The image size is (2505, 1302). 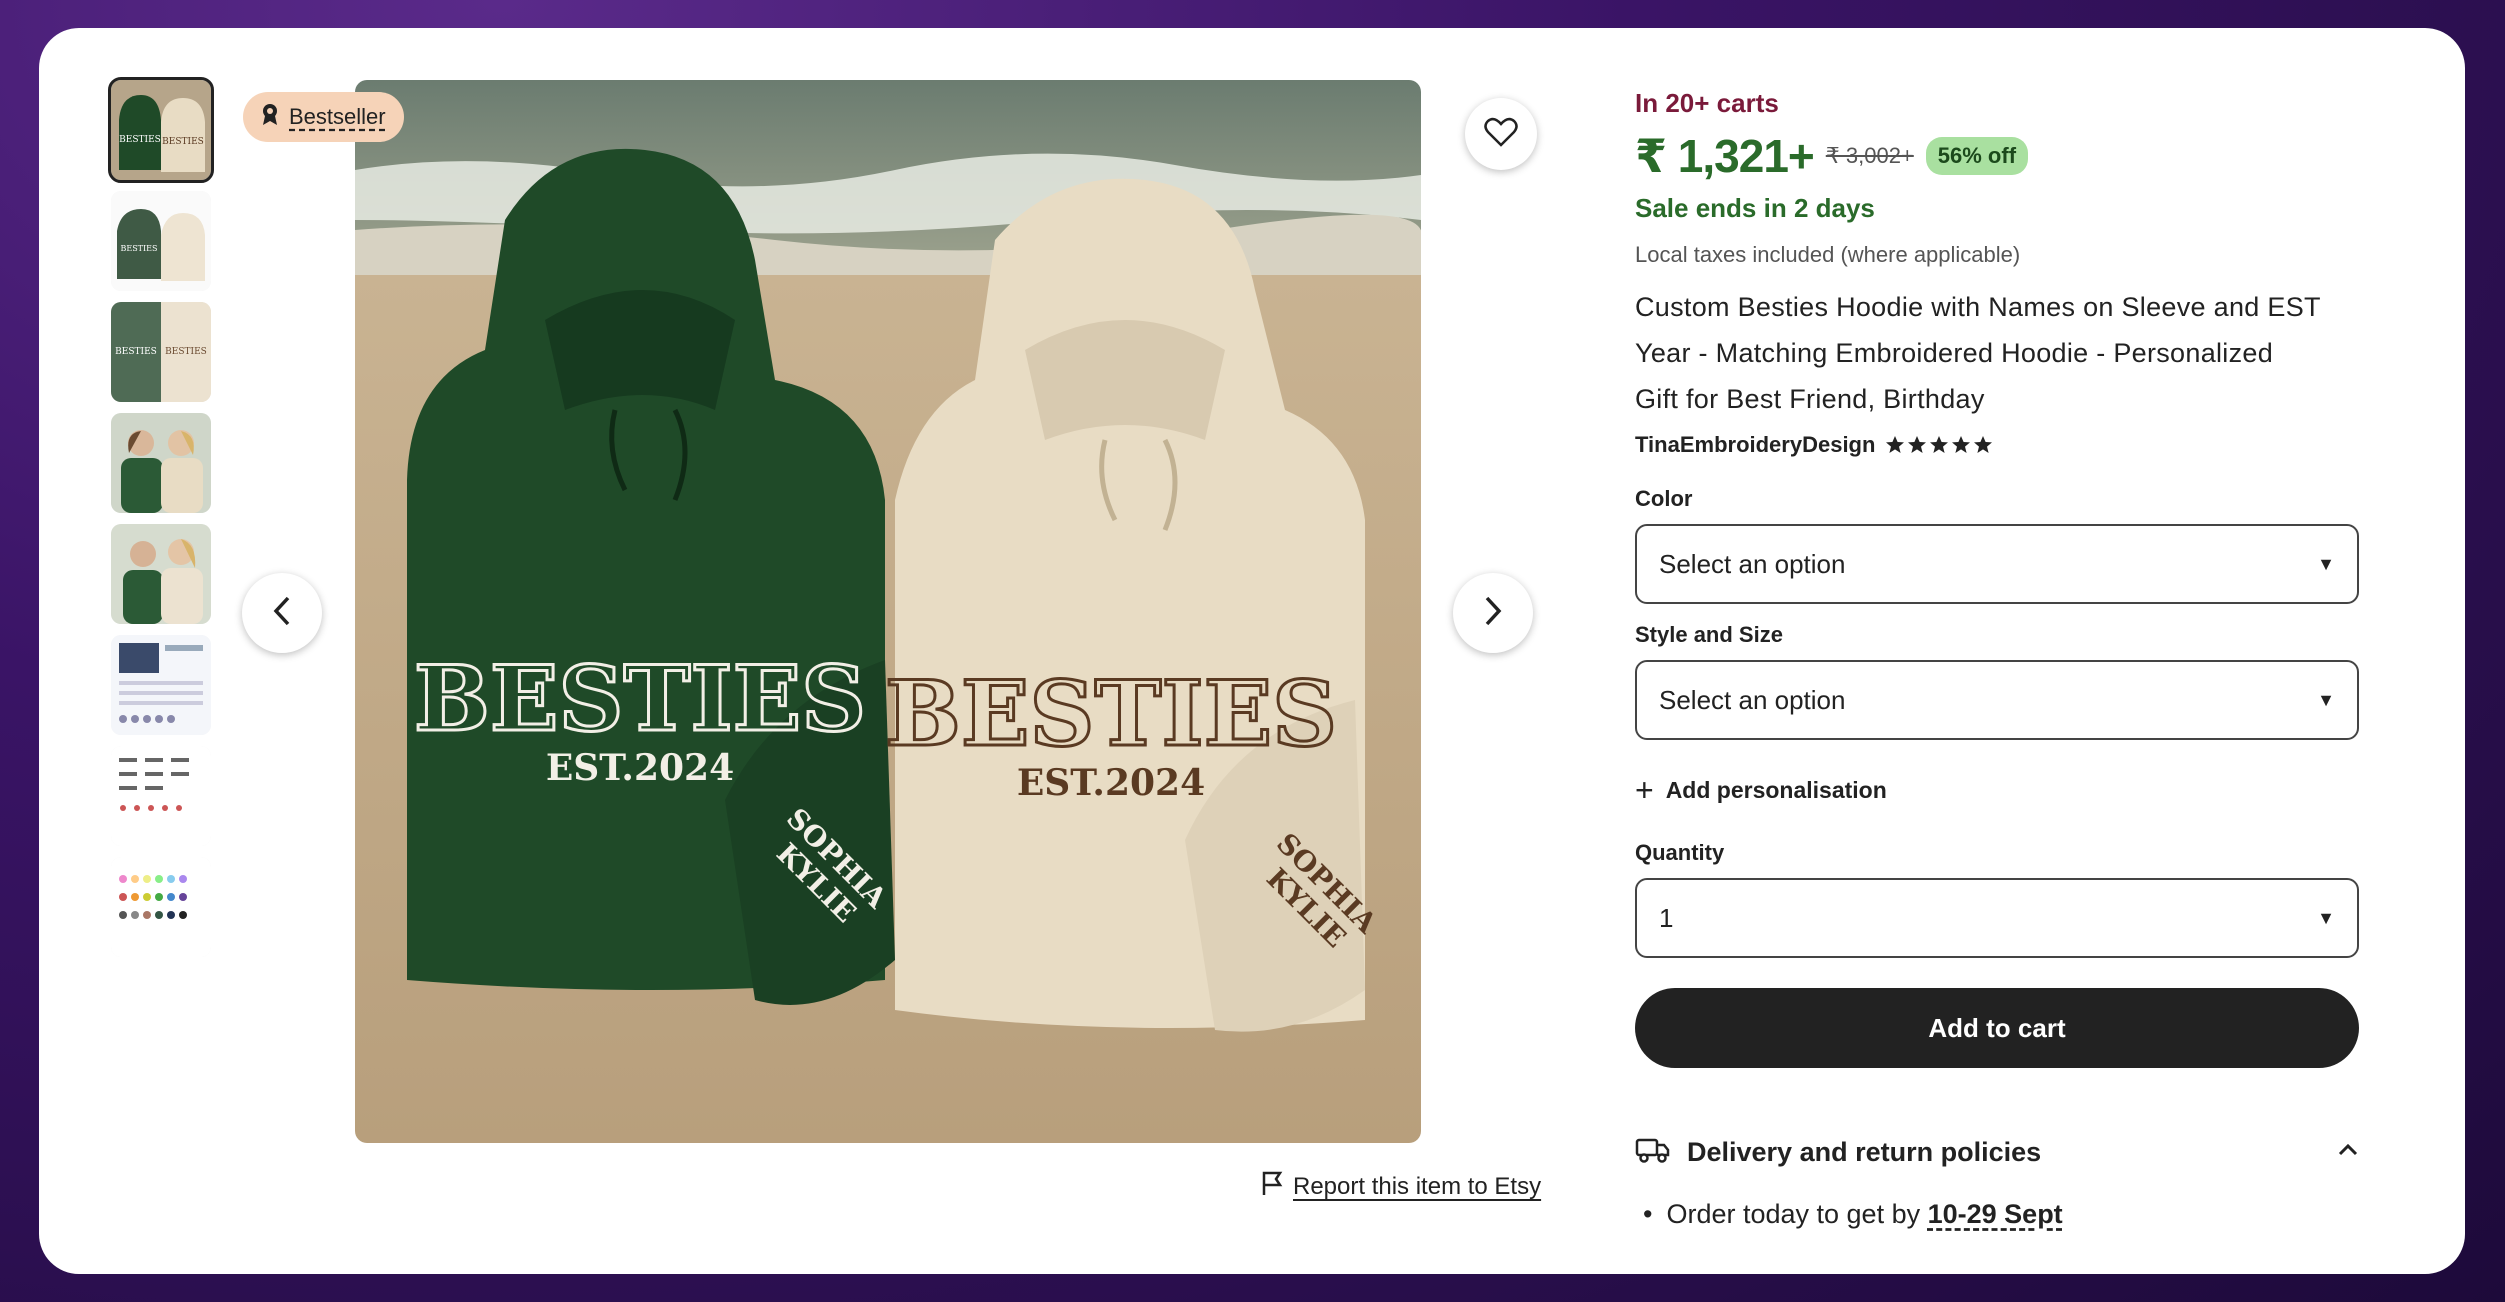 I want to click on thumbnail-strip: BESTIES BESTIES BESTIES BESTIES BESTIES, so click(x=161, y=522).